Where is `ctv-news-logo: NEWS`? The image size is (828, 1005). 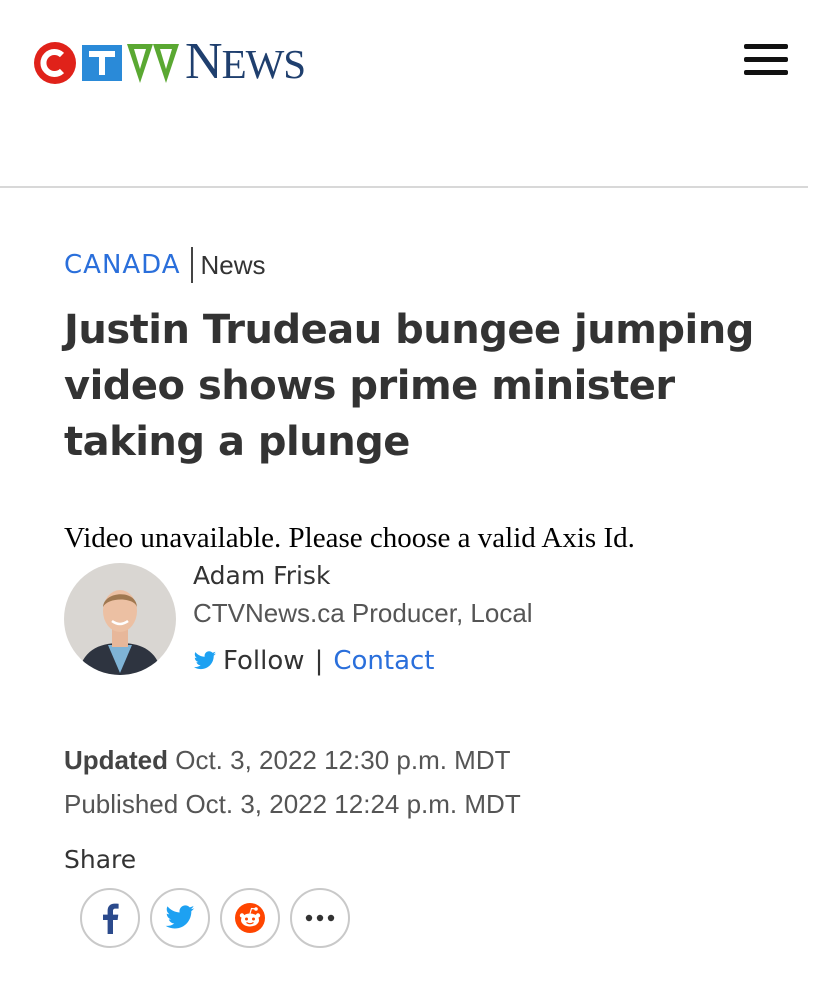 ctv-news-logo: NEWS is located at coordinates (170, 63).